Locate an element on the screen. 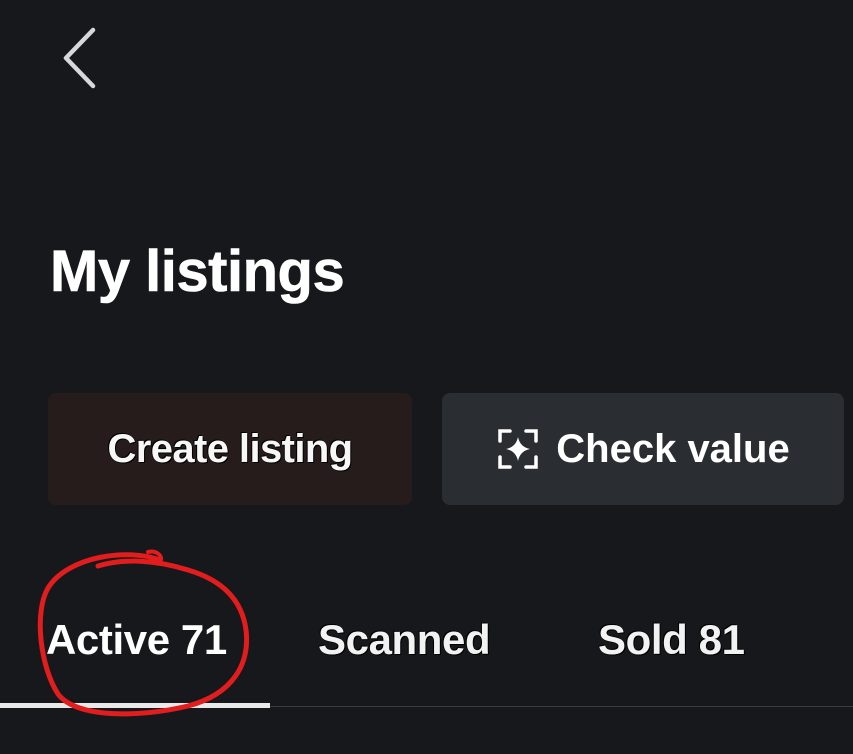 This screenshot has width=853, height=754. tab-sold: Sold 81 is located at coordinates (671, 640).